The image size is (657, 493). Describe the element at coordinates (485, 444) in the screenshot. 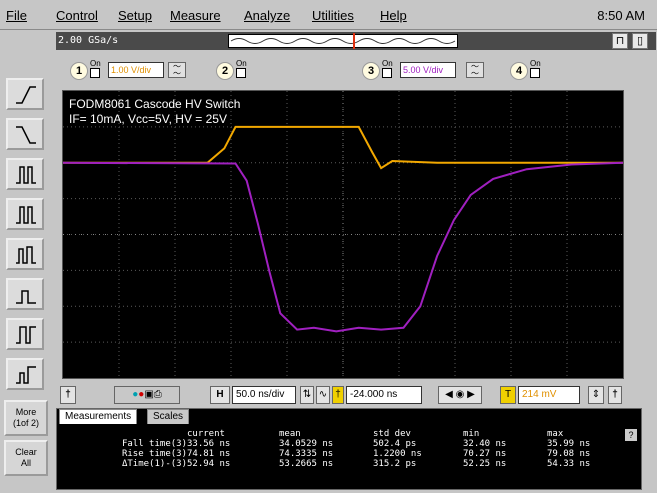

I see `cell-min: 32.40 ns` at that location.